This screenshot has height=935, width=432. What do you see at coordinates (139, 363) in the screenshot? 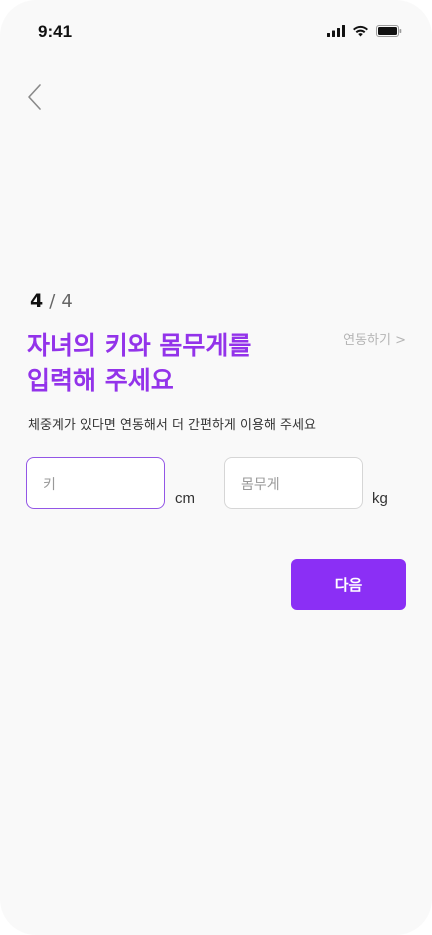
I see `page-title: 자녀의 키와 몸무게를 입력해 주세요` at bounding box center [139, 363].